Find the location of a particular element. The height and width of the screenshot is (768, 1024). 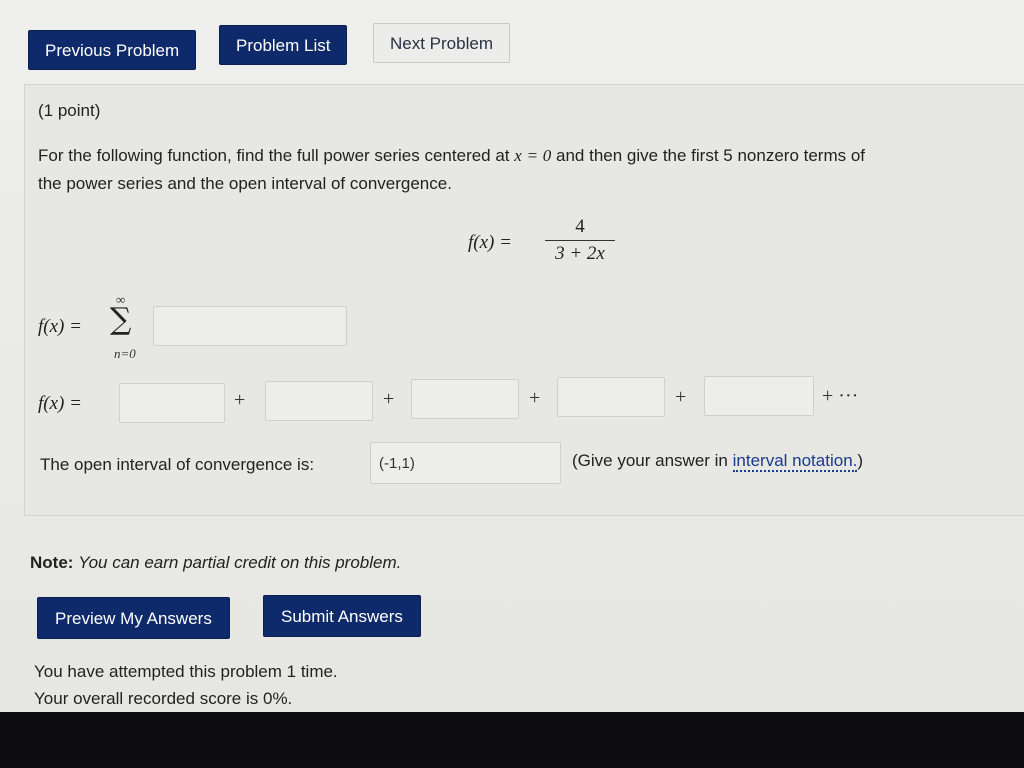

term-2-input is located at coordinates (319, 401).